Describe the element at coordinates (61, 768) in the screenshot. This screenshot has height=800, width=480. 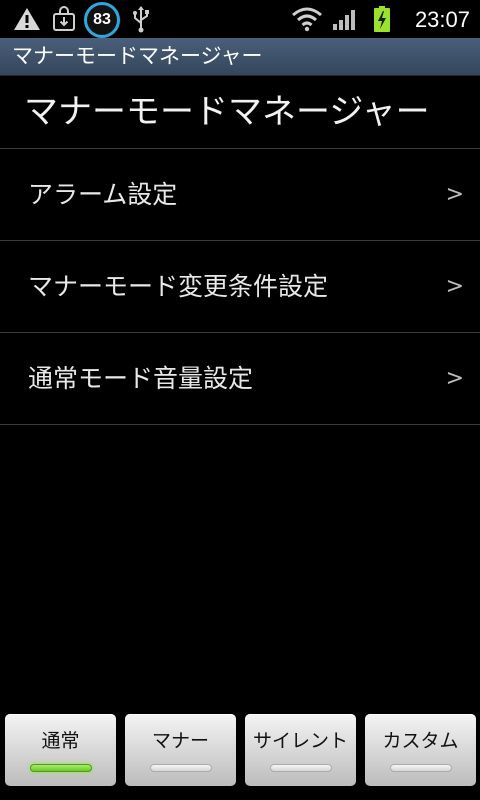
I see `mode-active-indicator` at that location.